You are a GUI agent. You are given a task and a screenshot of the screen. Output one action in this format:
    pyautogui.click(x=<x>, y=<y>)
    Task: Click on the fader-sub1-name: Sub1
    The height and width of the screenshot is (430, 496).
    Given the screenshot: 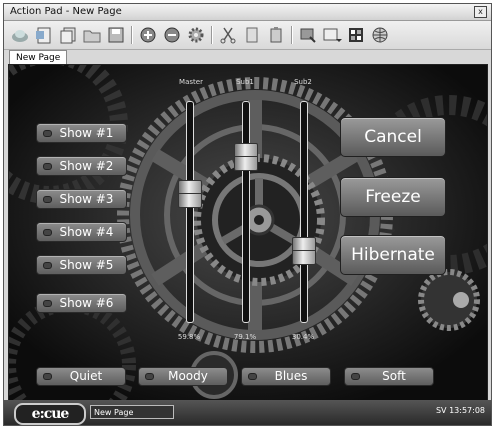 What is the action you would take?
    pyautogui.click(x=245, y=82)
    